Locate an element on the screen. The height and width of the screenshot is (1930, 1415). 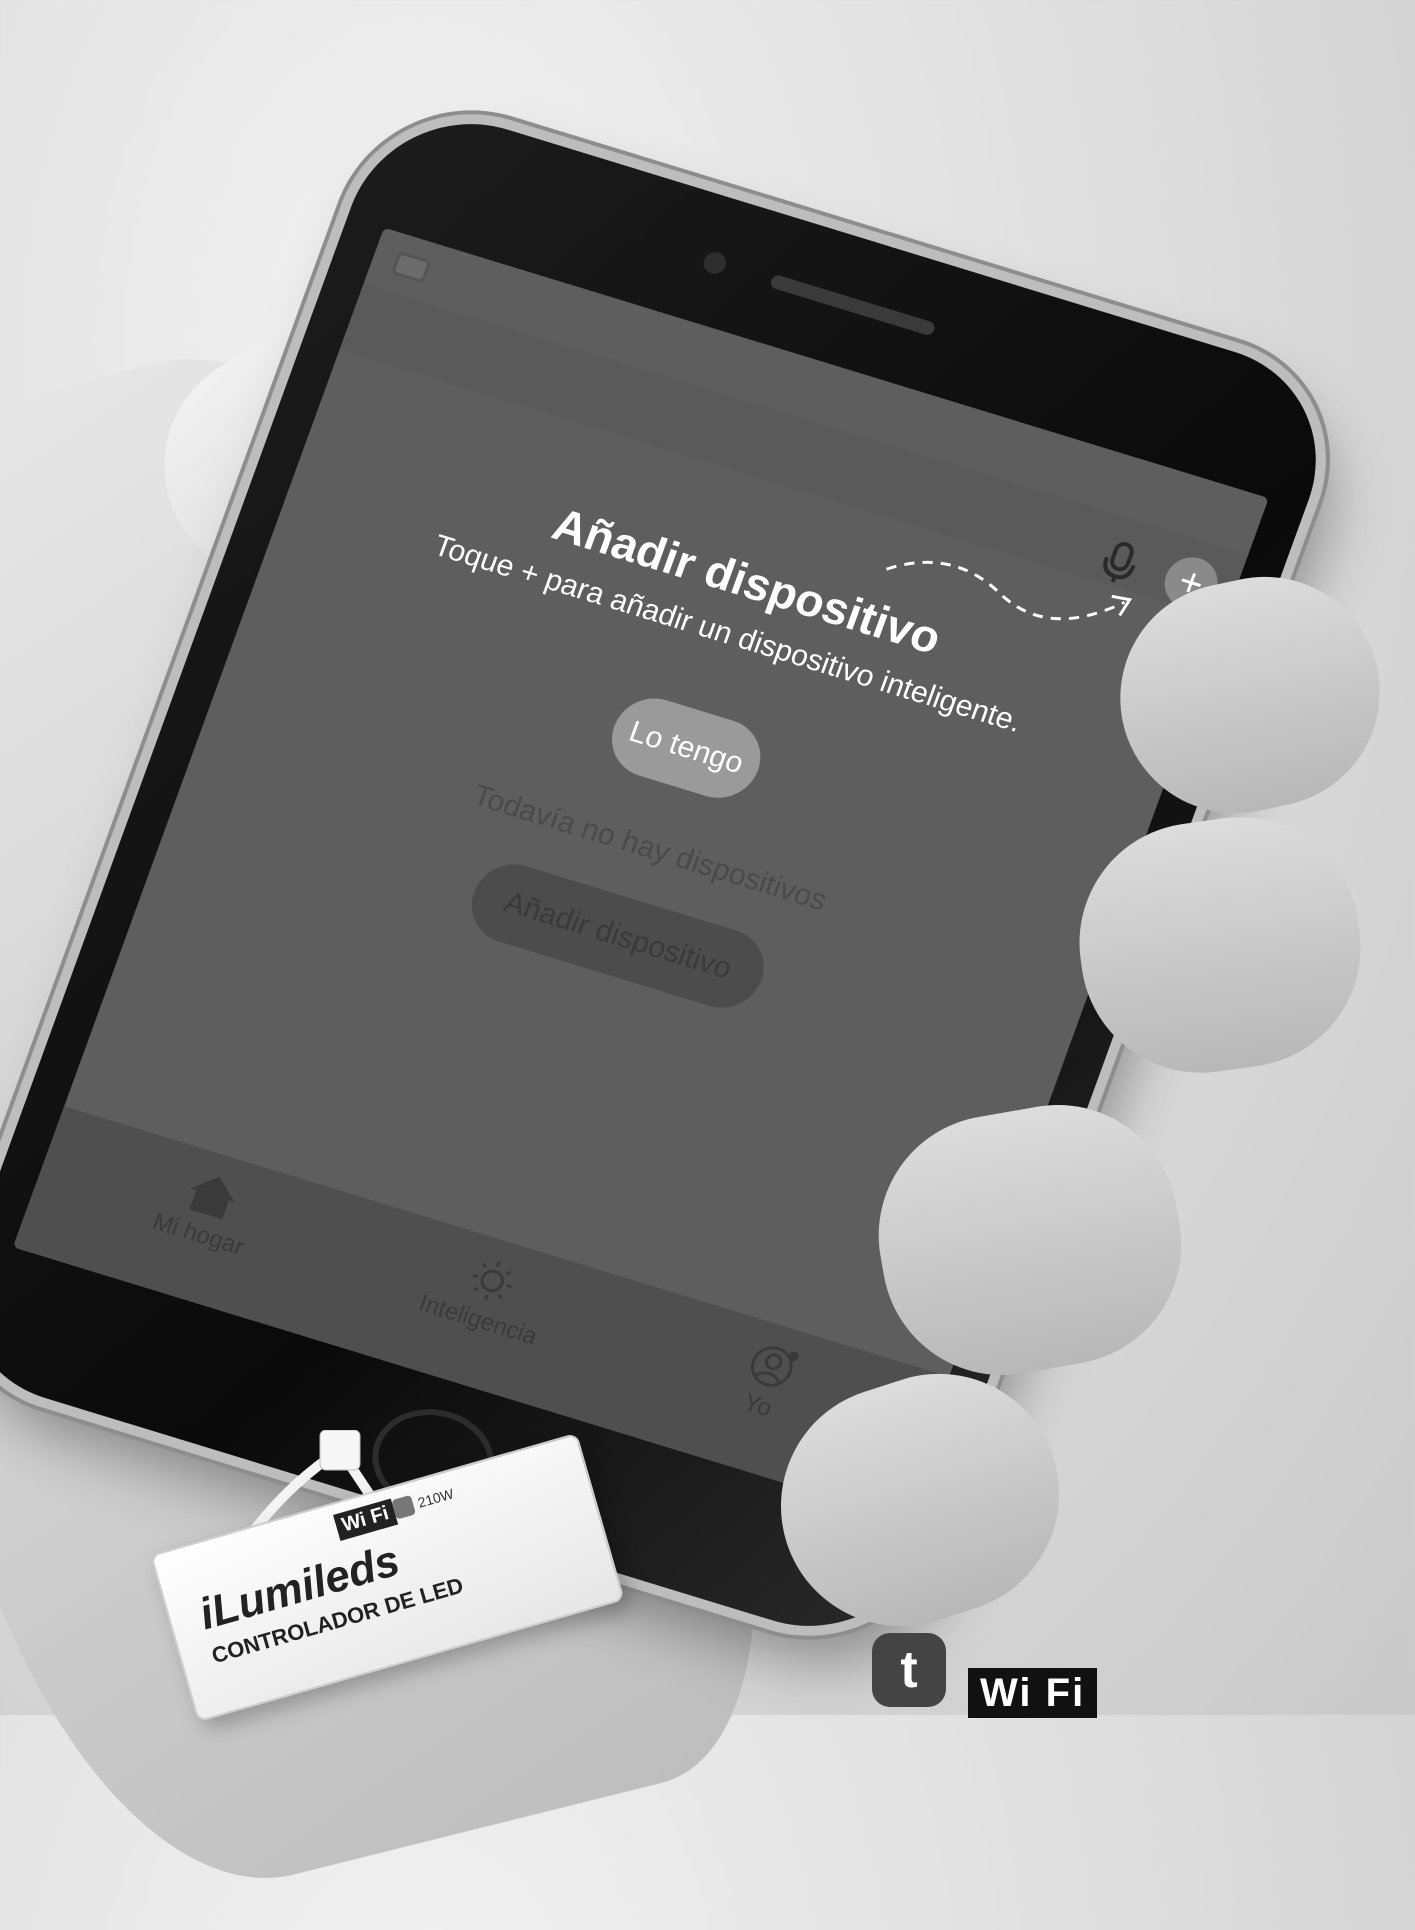
controller-wifi-label: Wi Fi is located at coordinates (365, 1519).